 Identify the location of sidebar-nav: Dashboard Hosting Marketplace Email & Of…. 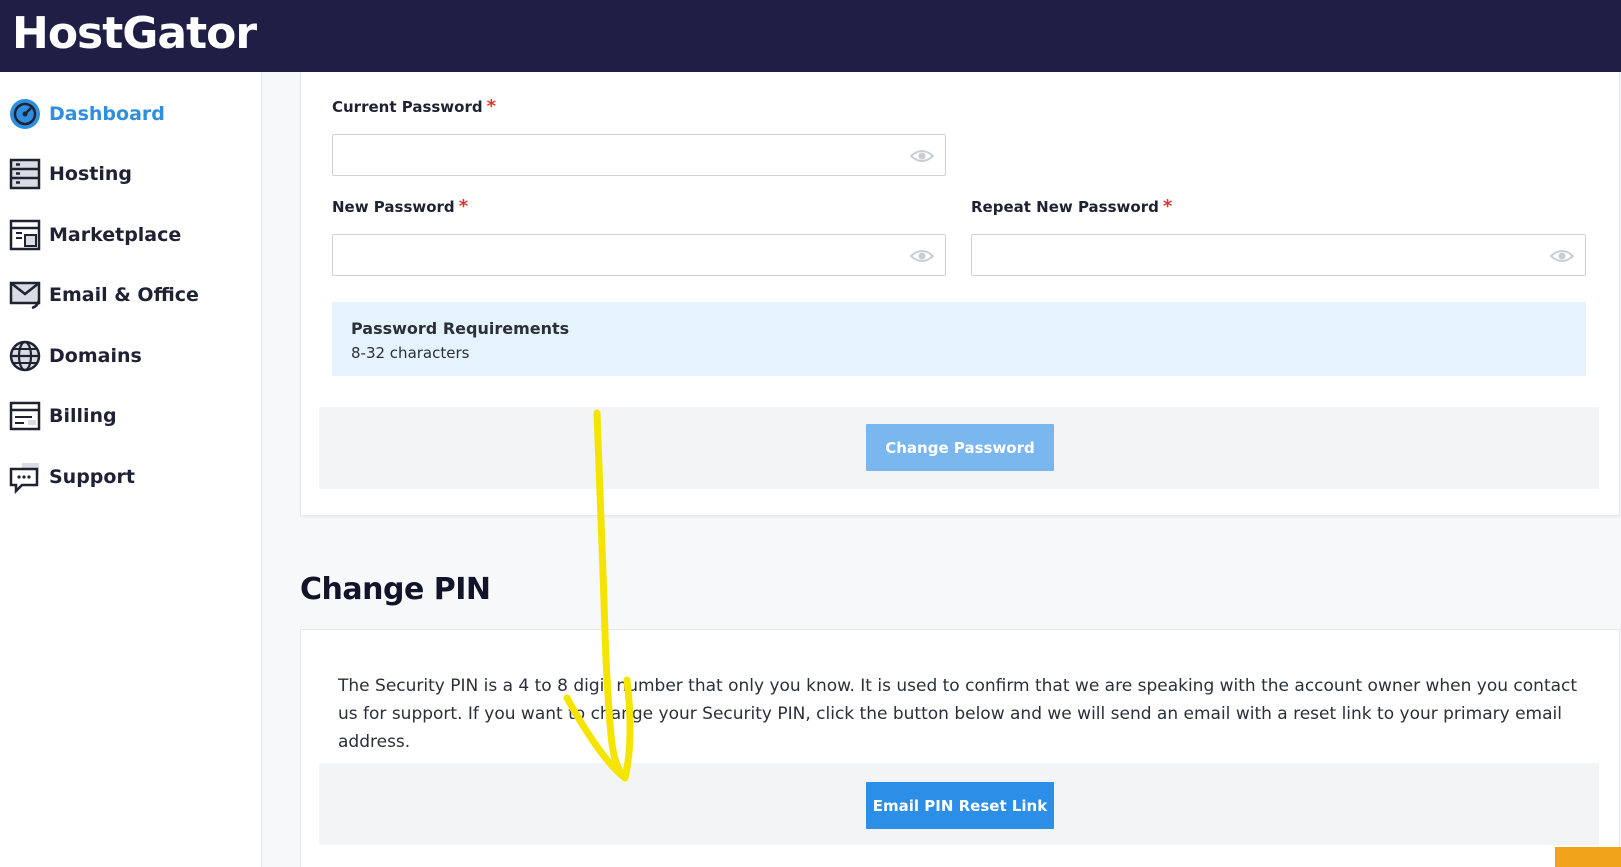
(131, 469).